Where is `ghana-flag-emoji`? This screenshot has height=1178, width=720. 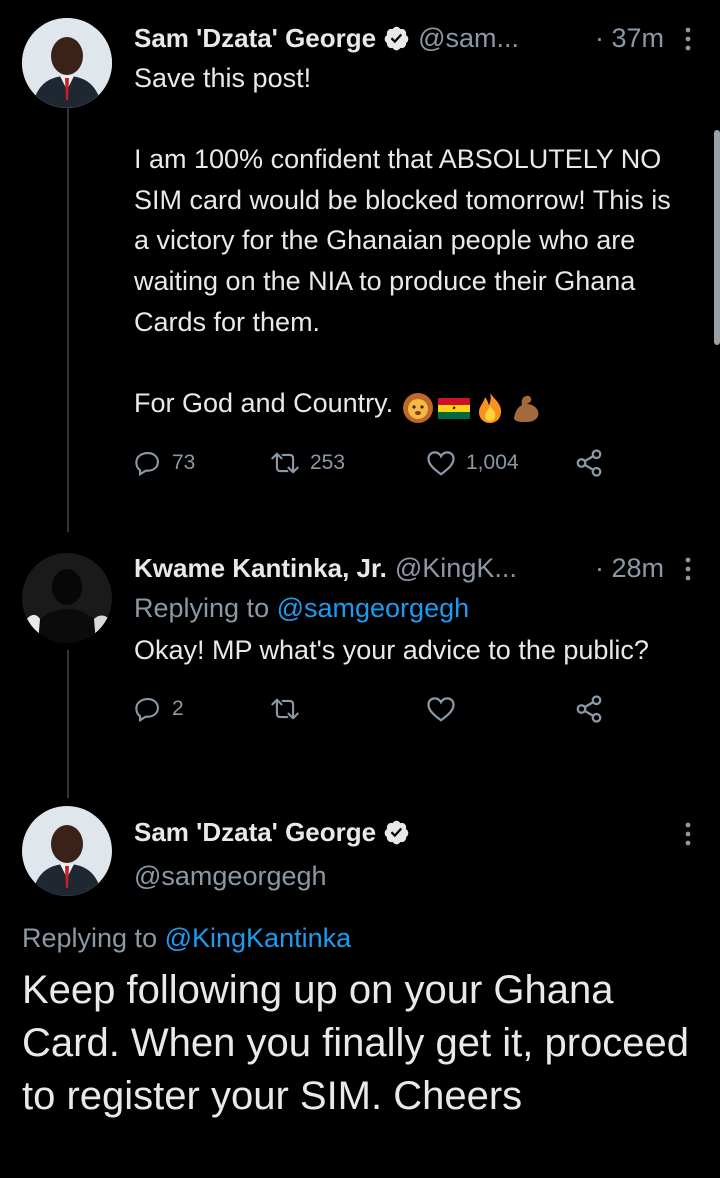 ghana-flag-emoji is located at coordinates (454, 408).